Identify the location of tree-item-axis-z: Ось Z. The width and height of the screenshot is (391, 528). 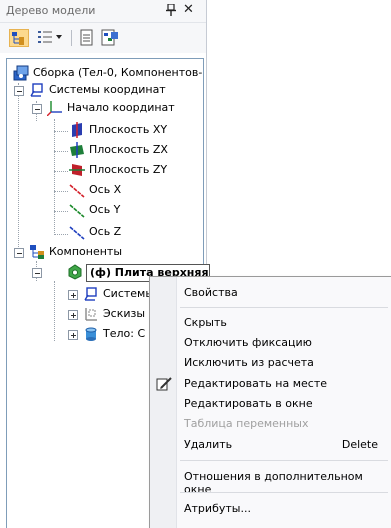
(134, 232).